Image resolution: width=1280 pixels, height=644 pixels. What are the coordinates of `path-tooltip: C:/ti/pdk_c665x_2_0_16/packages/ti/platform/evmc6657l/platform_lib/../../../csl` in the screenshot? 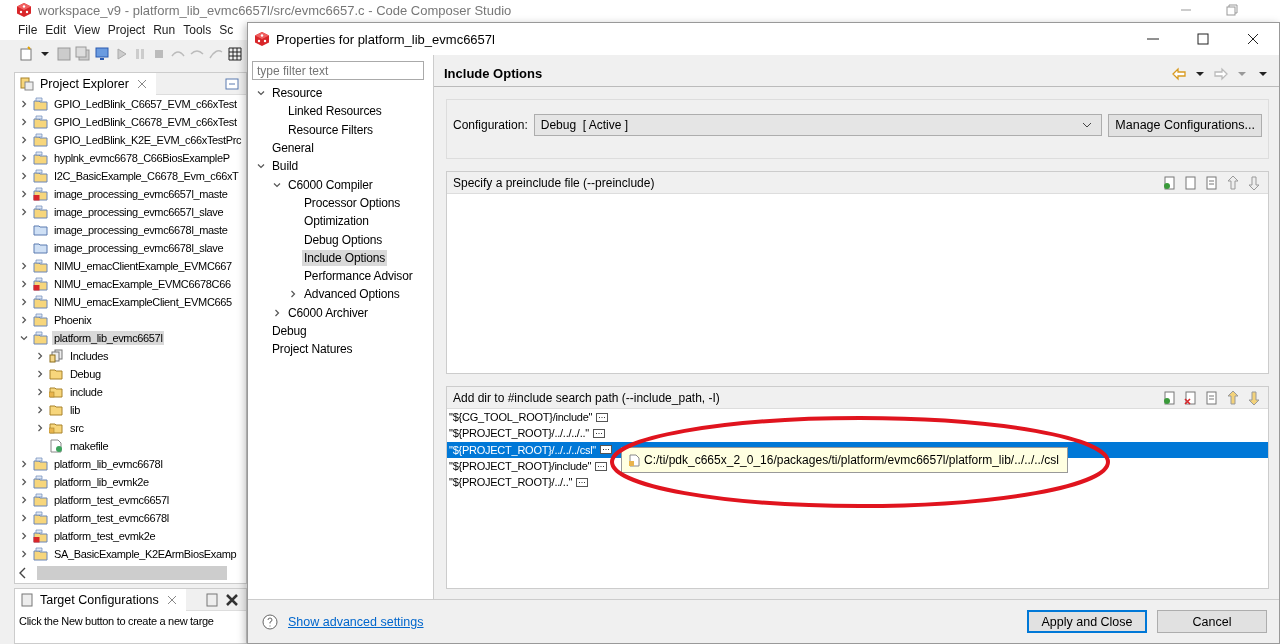 It's located at (844, 460).